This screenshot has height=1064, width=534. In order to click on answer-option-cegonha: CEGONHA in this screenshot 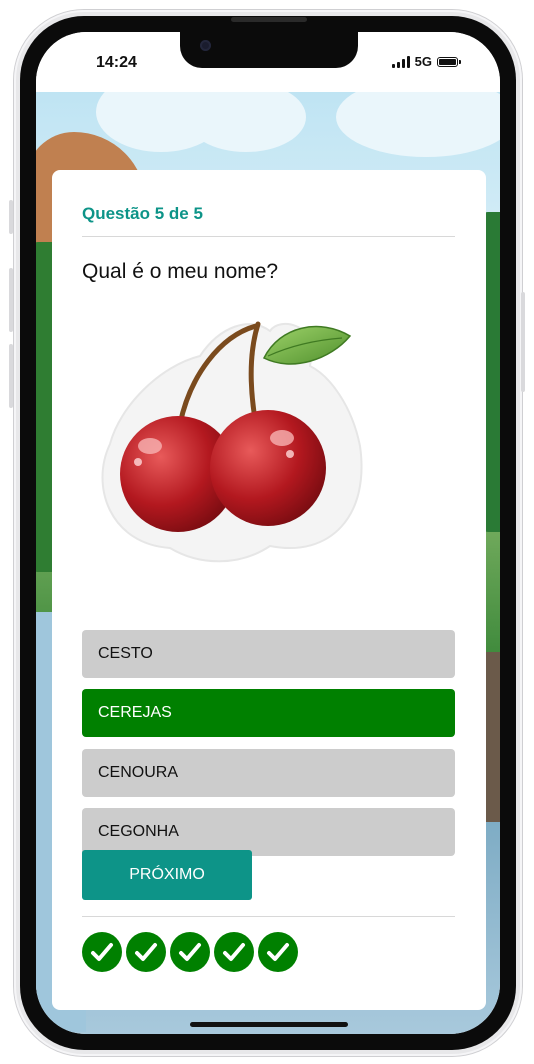, I will do `click(268, 832)`.